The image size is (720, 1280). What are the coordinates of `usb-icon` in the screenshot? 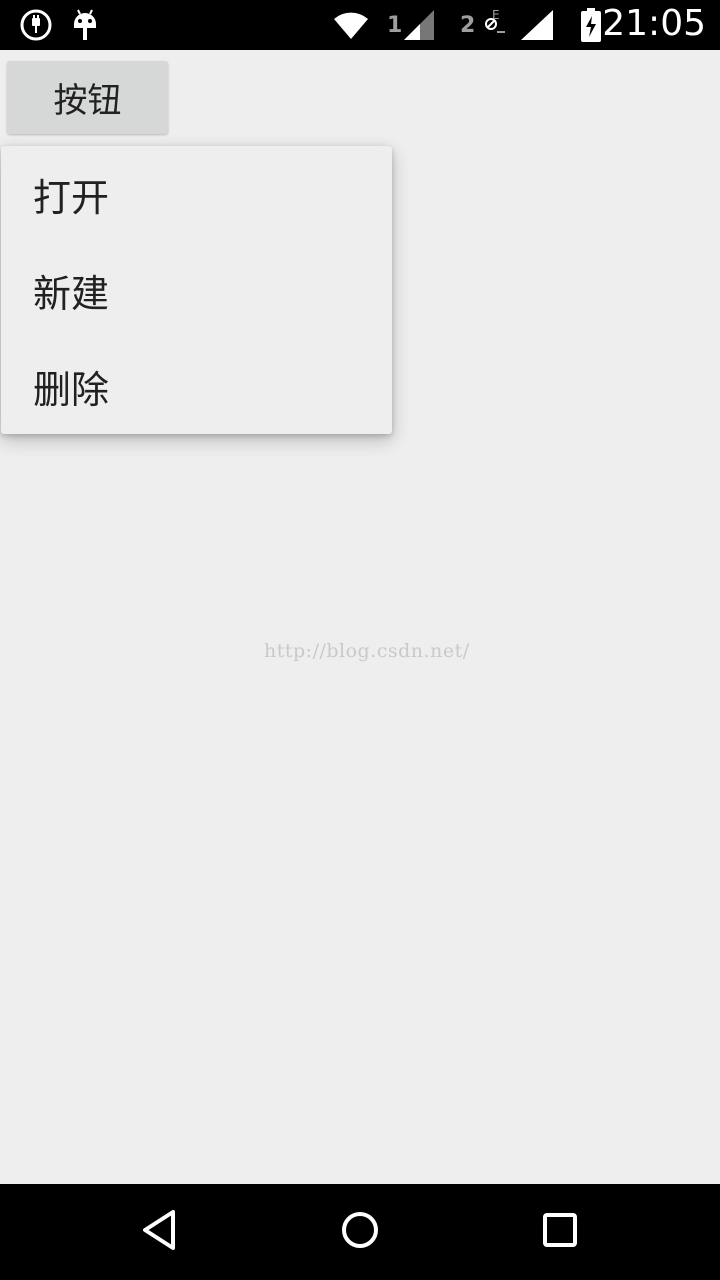 It's located at (36, 25).